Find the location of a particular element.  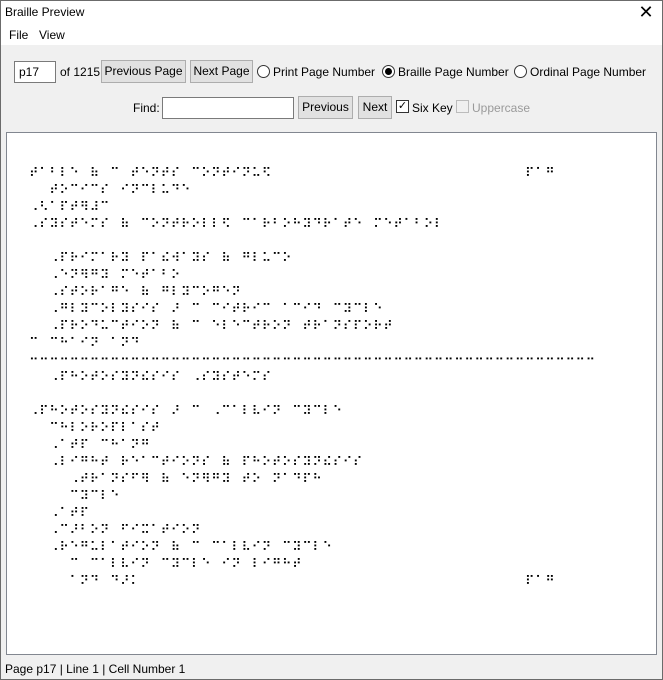

braille-line: ⠀⠀⠠⠏⠗⠕⠙⠥⠉⠞⠊⠕⠝⠀⠷⠀⠉⠀⠑⠇⠑⠉⠞⠗⠕⠝⠀⠞⠗⠁⠝⠎⠏⠕⠗⠞ is located at coordinates (211, 326).